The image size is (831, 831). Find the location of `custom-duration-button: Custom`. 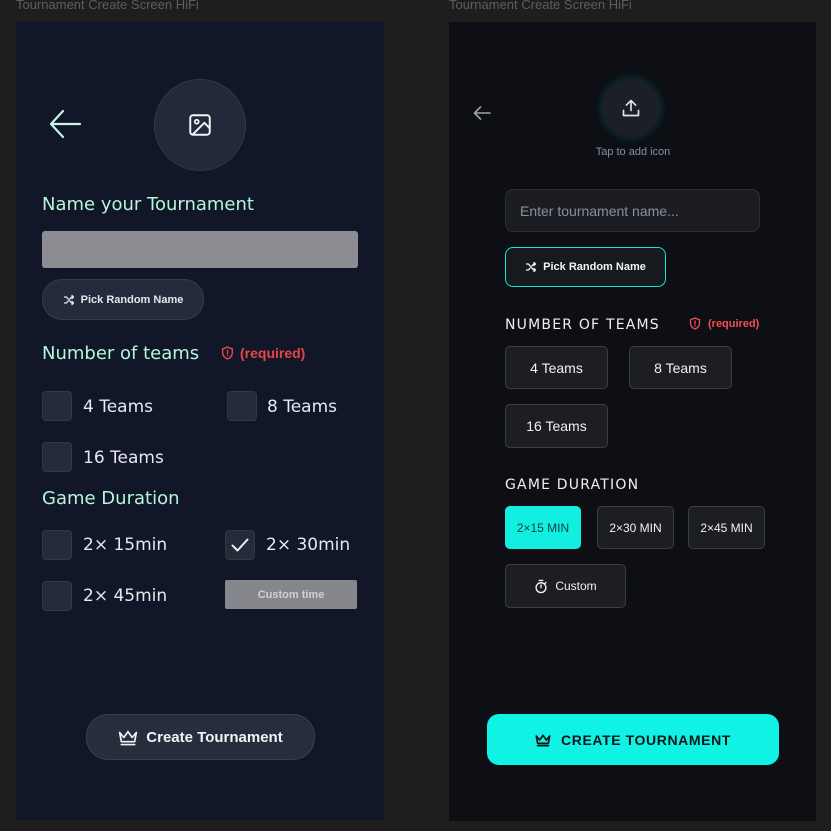

custom-duration-button: Custom is located at coordinates (565, 586).